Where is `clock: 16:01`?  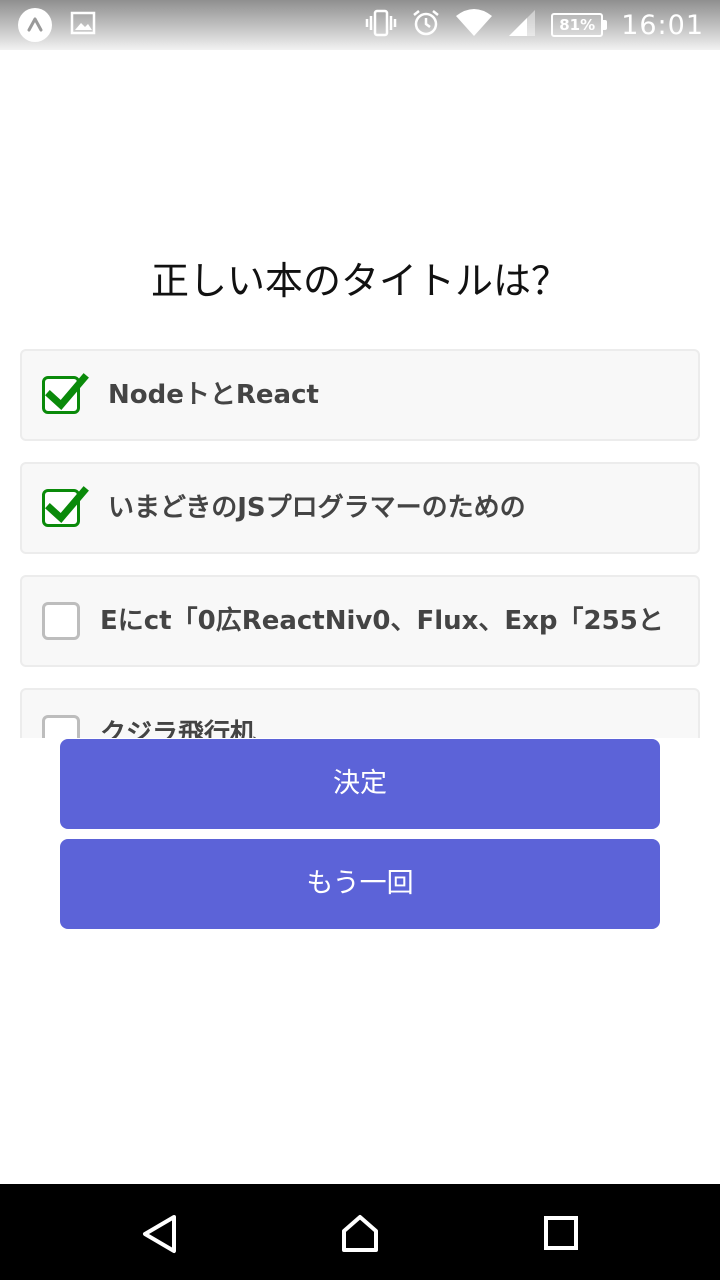
clock: 16:01 is located at coordinates (662, 25).